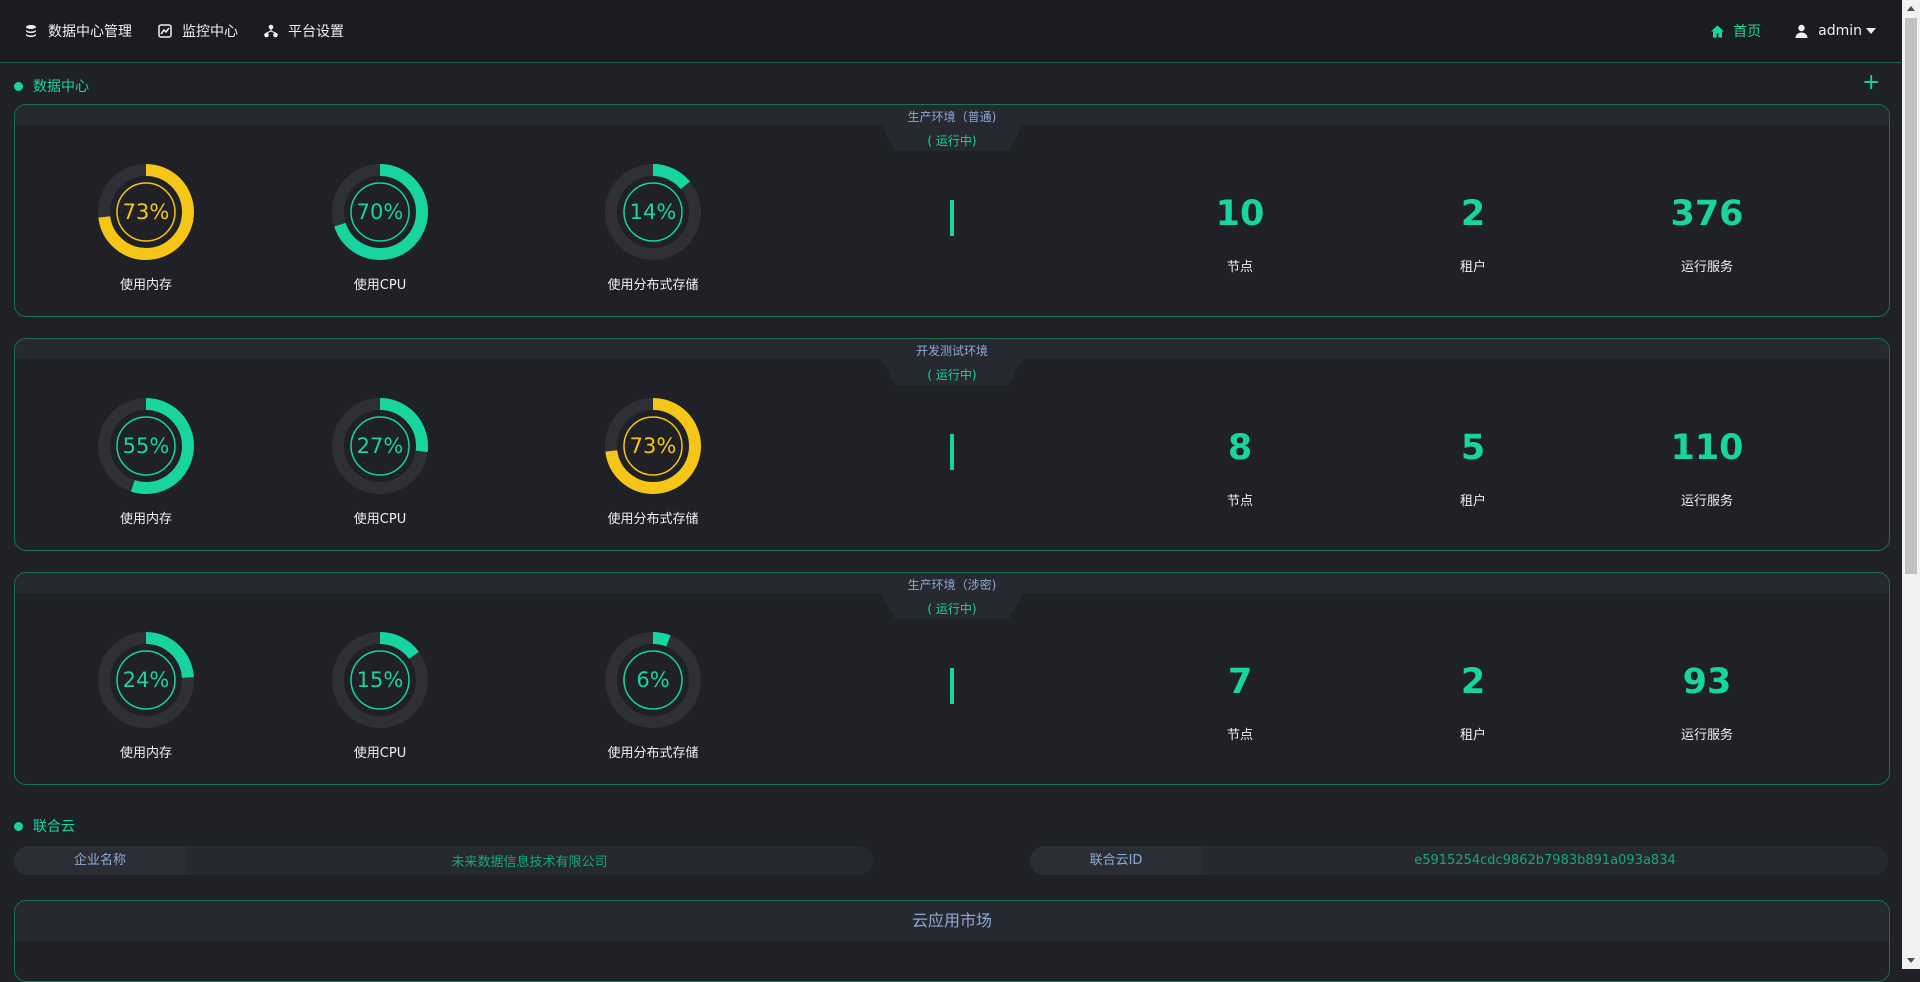 Image resolution: width=1920 pixels, height=982 pixels. What do you see at coordinates (1911, 960) in the screenshot?
I see `scroll-down-arrow-icon` at bounding box center [1911, 960].